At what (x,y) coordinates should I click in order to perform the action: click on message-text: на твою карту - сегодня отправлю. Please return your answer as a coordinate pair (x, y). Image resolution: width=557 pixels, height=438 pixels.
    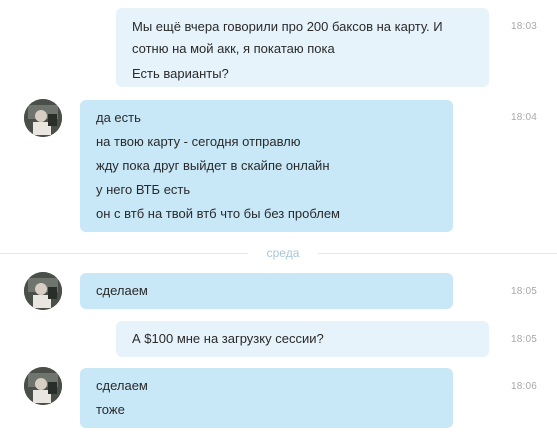
    Looking at the image, I should click on (198, 141).